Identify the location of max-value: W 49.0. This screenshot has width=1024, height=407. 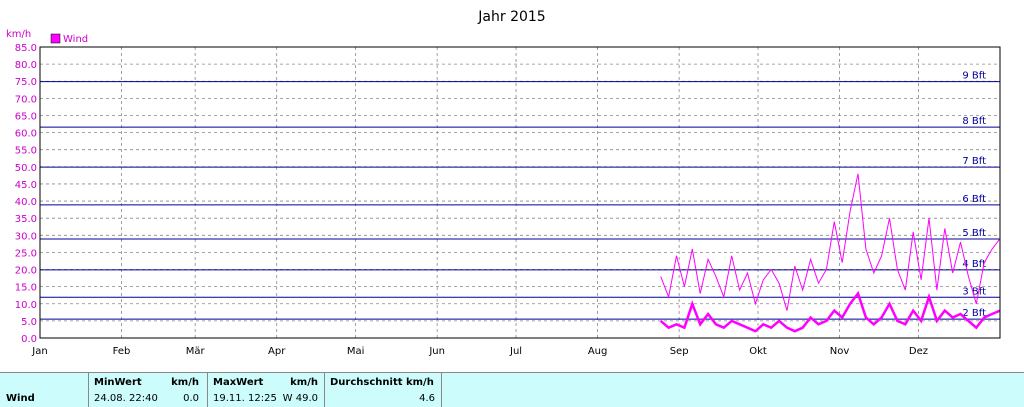
(300, 398).